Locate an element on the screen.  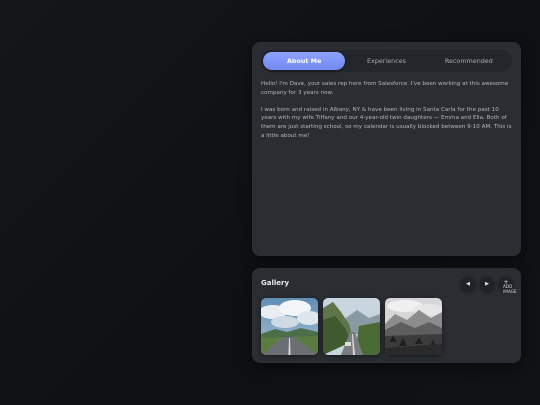
chevron-right-icon: ▶ is located at coordinates (487, 284).